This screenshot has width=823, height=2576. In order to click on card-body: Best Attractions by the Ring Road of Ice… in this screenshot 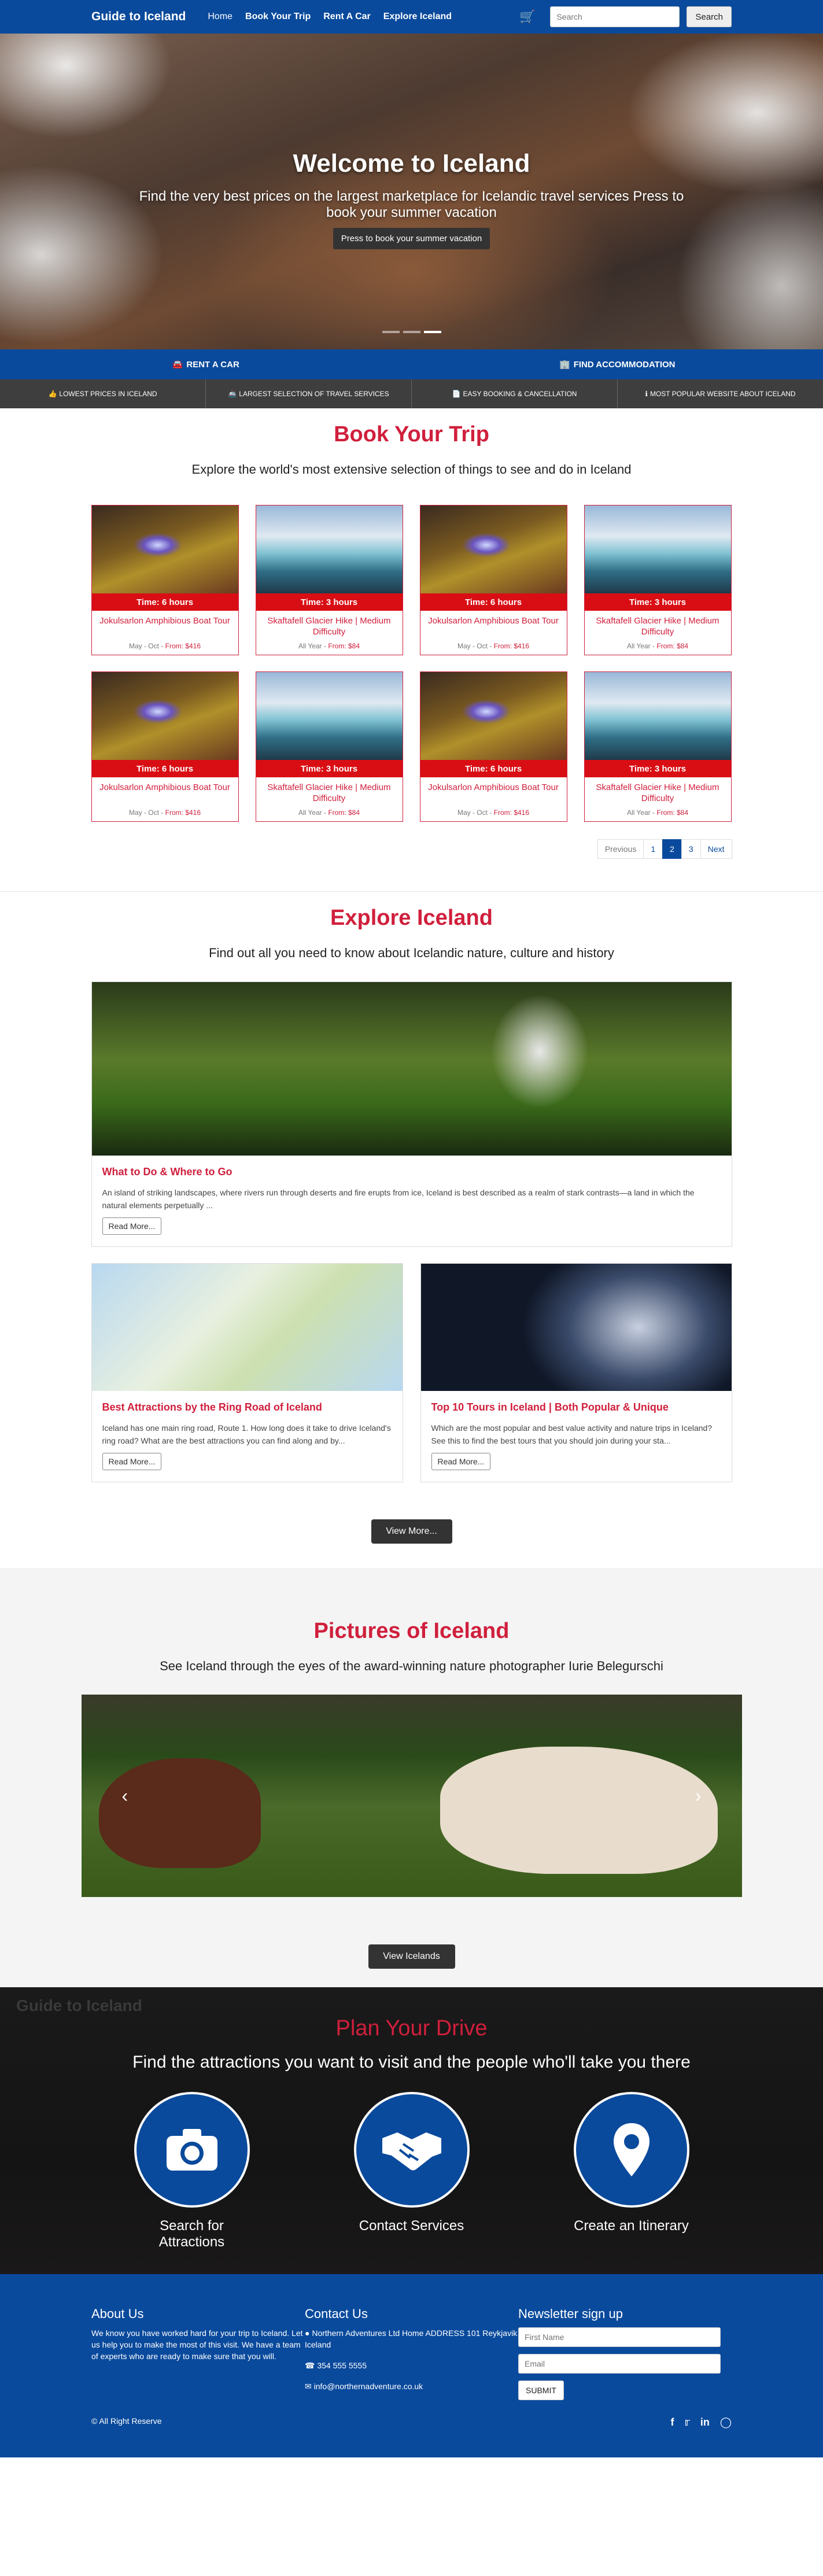, I will do `click(248, 1436)`.